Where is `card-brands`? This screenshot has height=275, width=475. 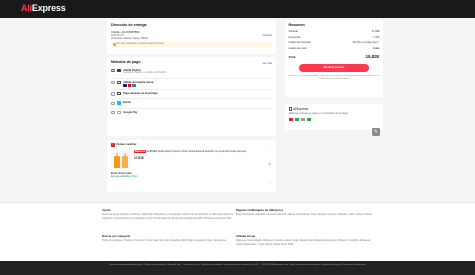 card-brands is located at coordinates (138, 85).